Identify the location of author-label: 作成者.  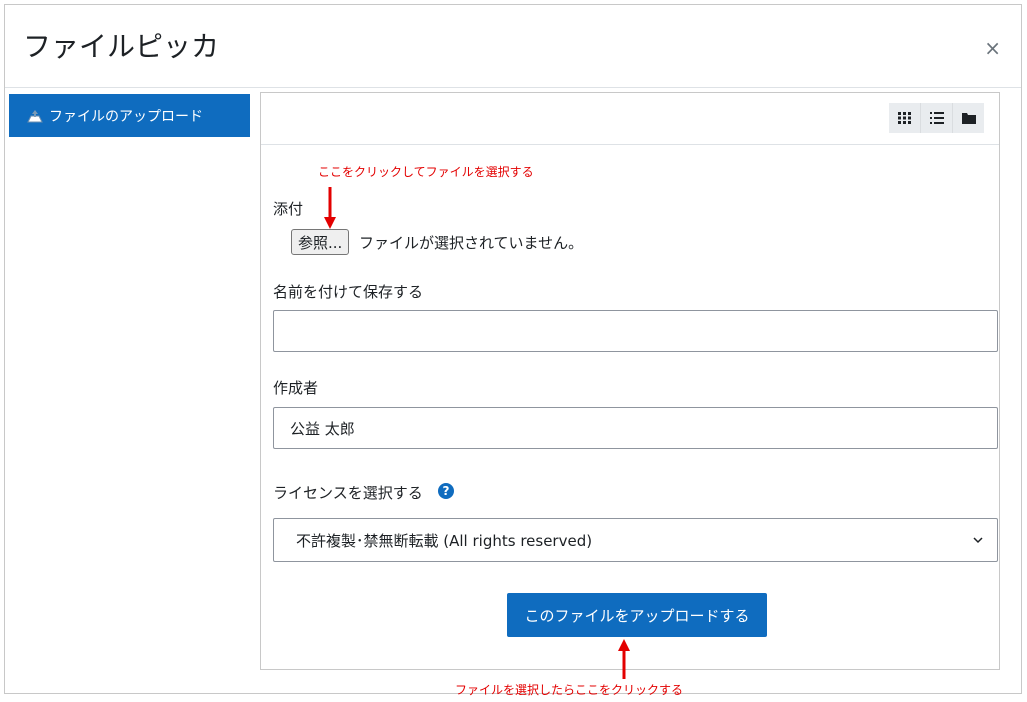
(296, 388).